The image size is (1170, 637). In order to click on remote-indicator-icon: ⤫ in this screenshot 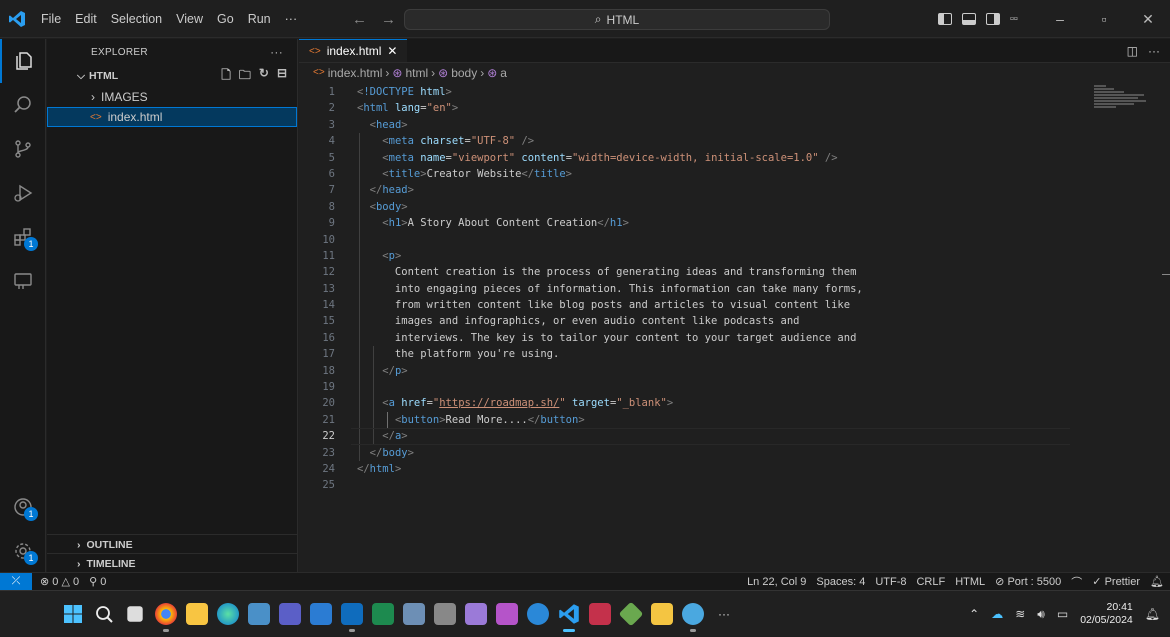, I will do `click(16, 581)`.